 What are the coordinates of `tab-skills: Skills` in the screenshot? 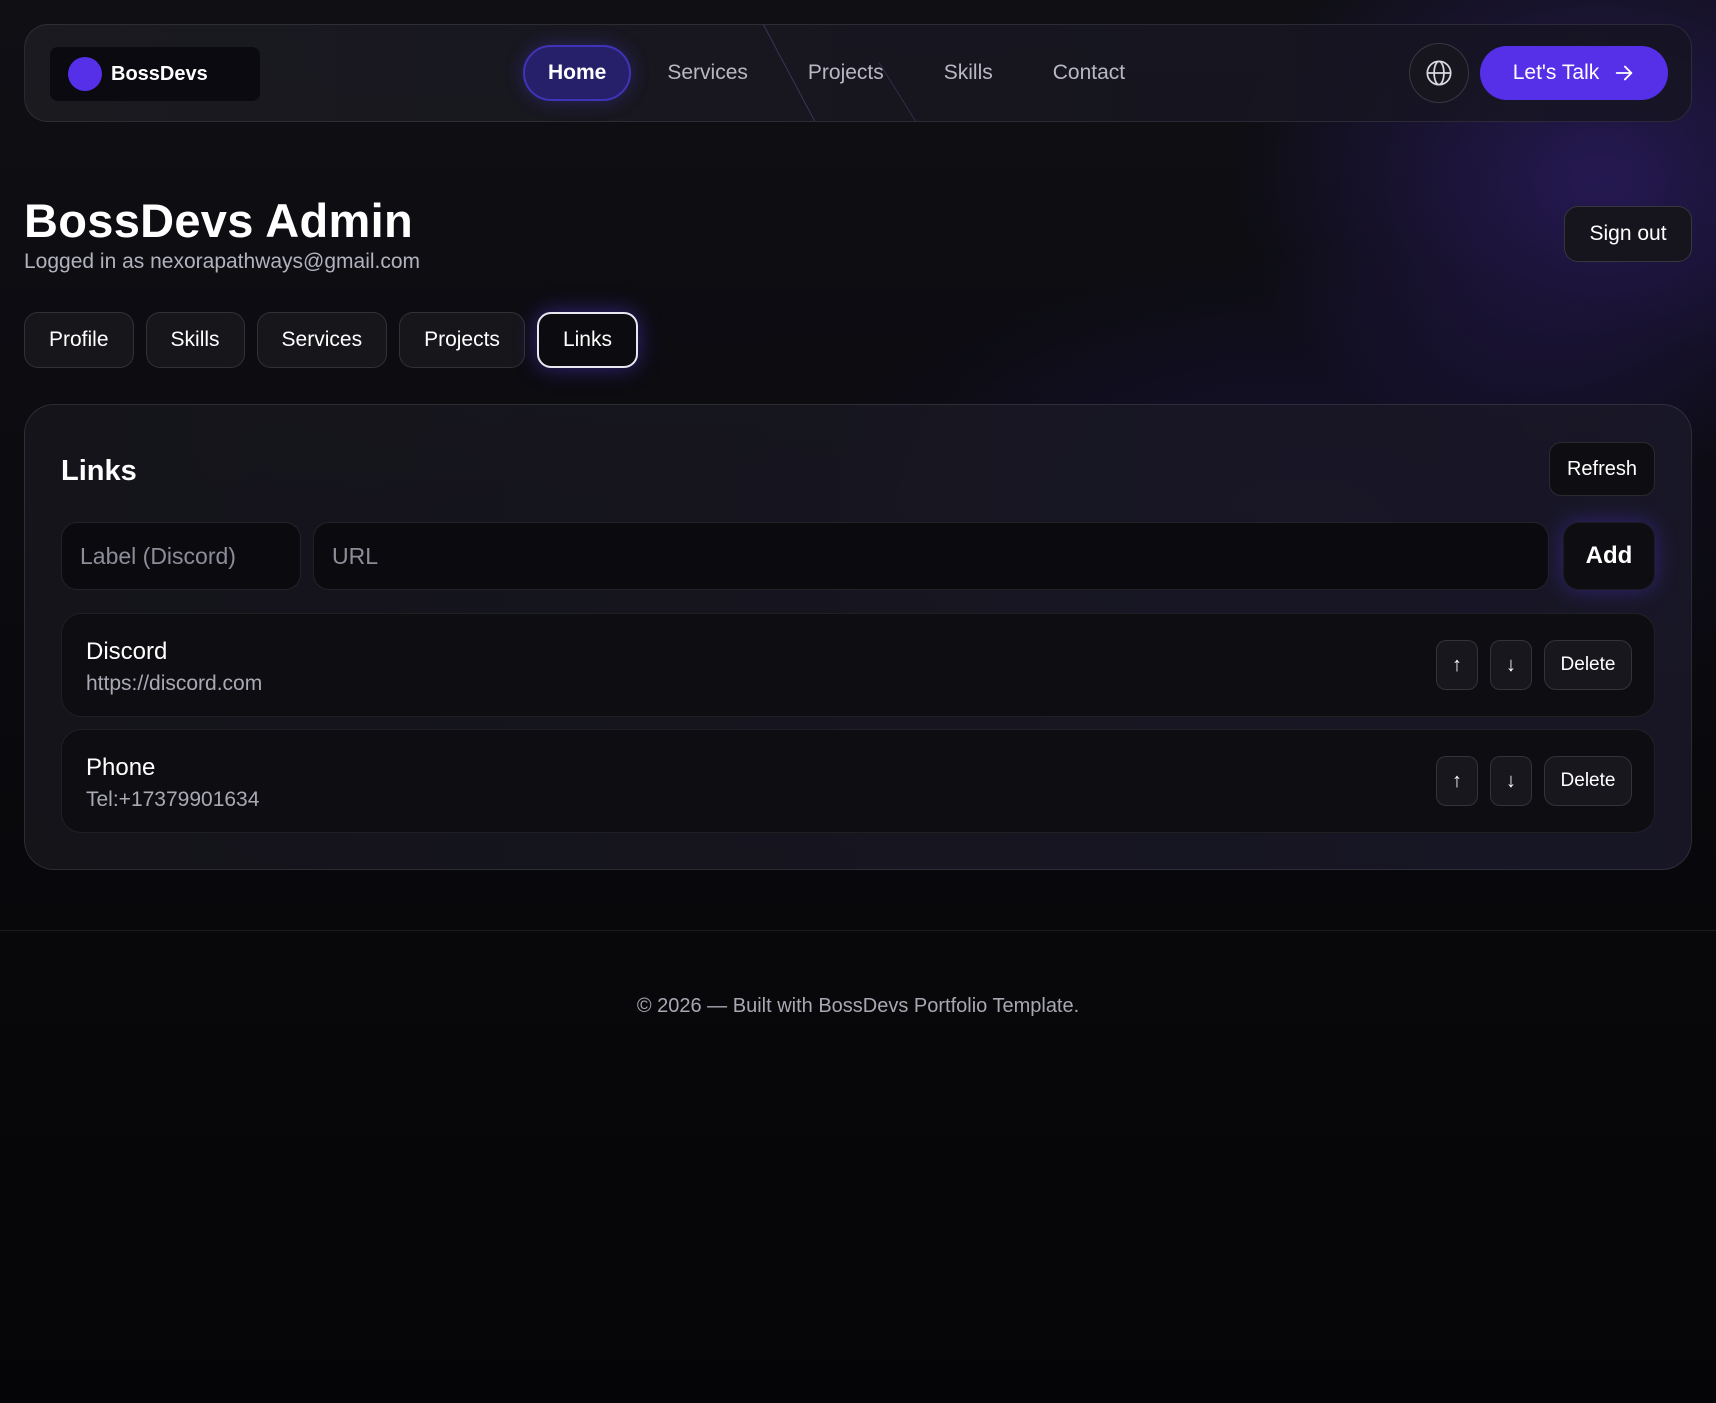 It's located at (195, 340).